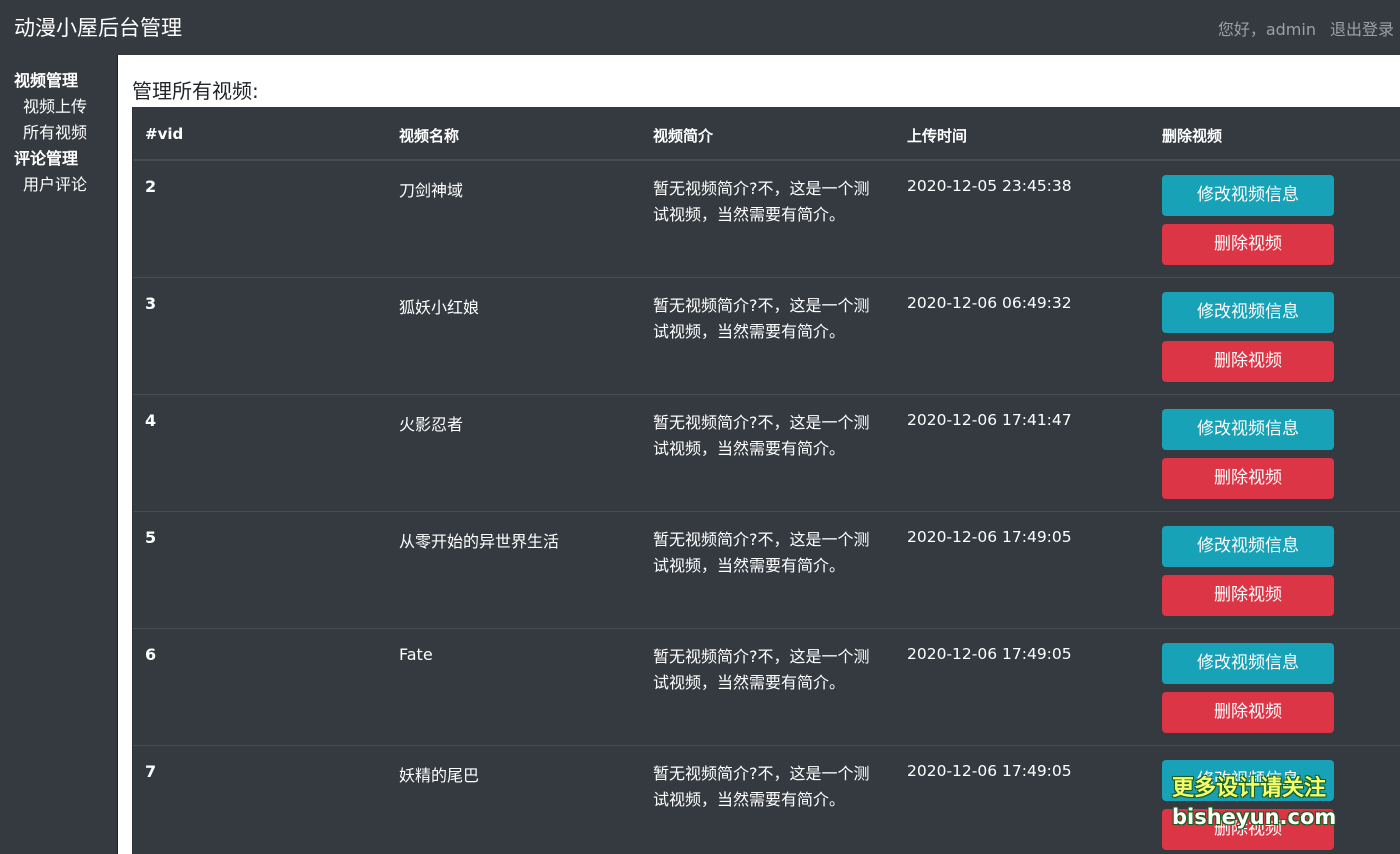 This screenshot has height=854, width=1400. Describe the element at coordinates (431, 424) in the screenshot. I see `cell-video-name: 火影忍者` at that location.